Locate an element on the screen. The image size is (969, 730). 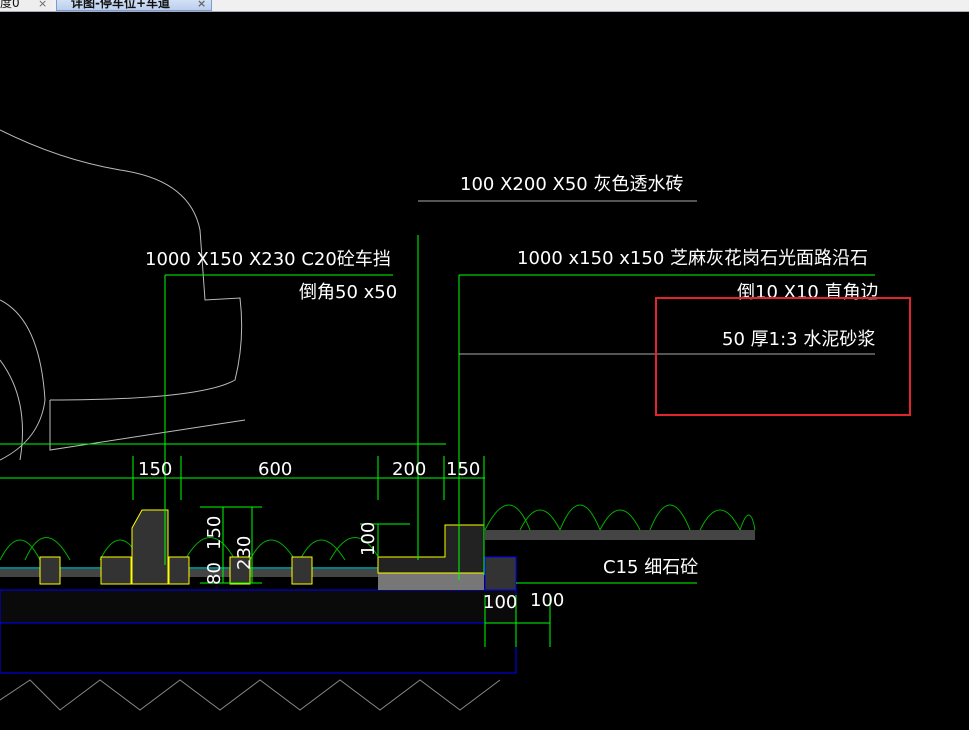
dim-h100a: 100 is located at coordinates (500, 602).